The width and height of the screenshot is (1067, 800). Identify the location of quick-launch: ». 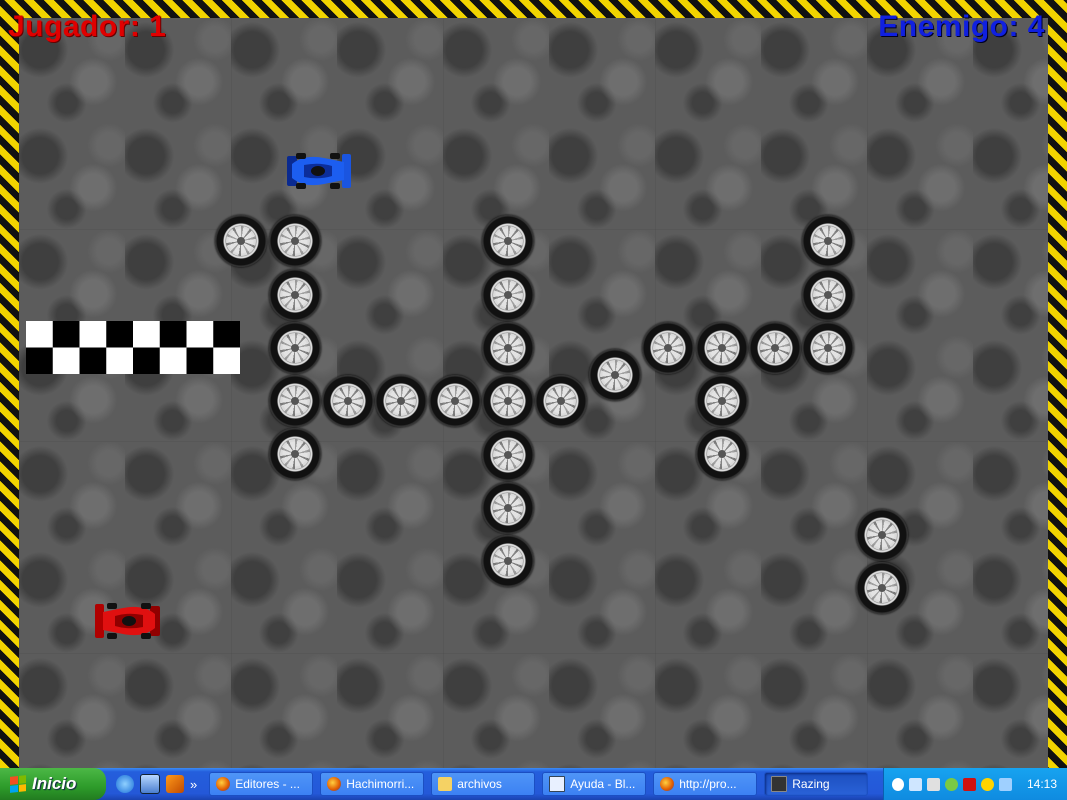
(157, 784).